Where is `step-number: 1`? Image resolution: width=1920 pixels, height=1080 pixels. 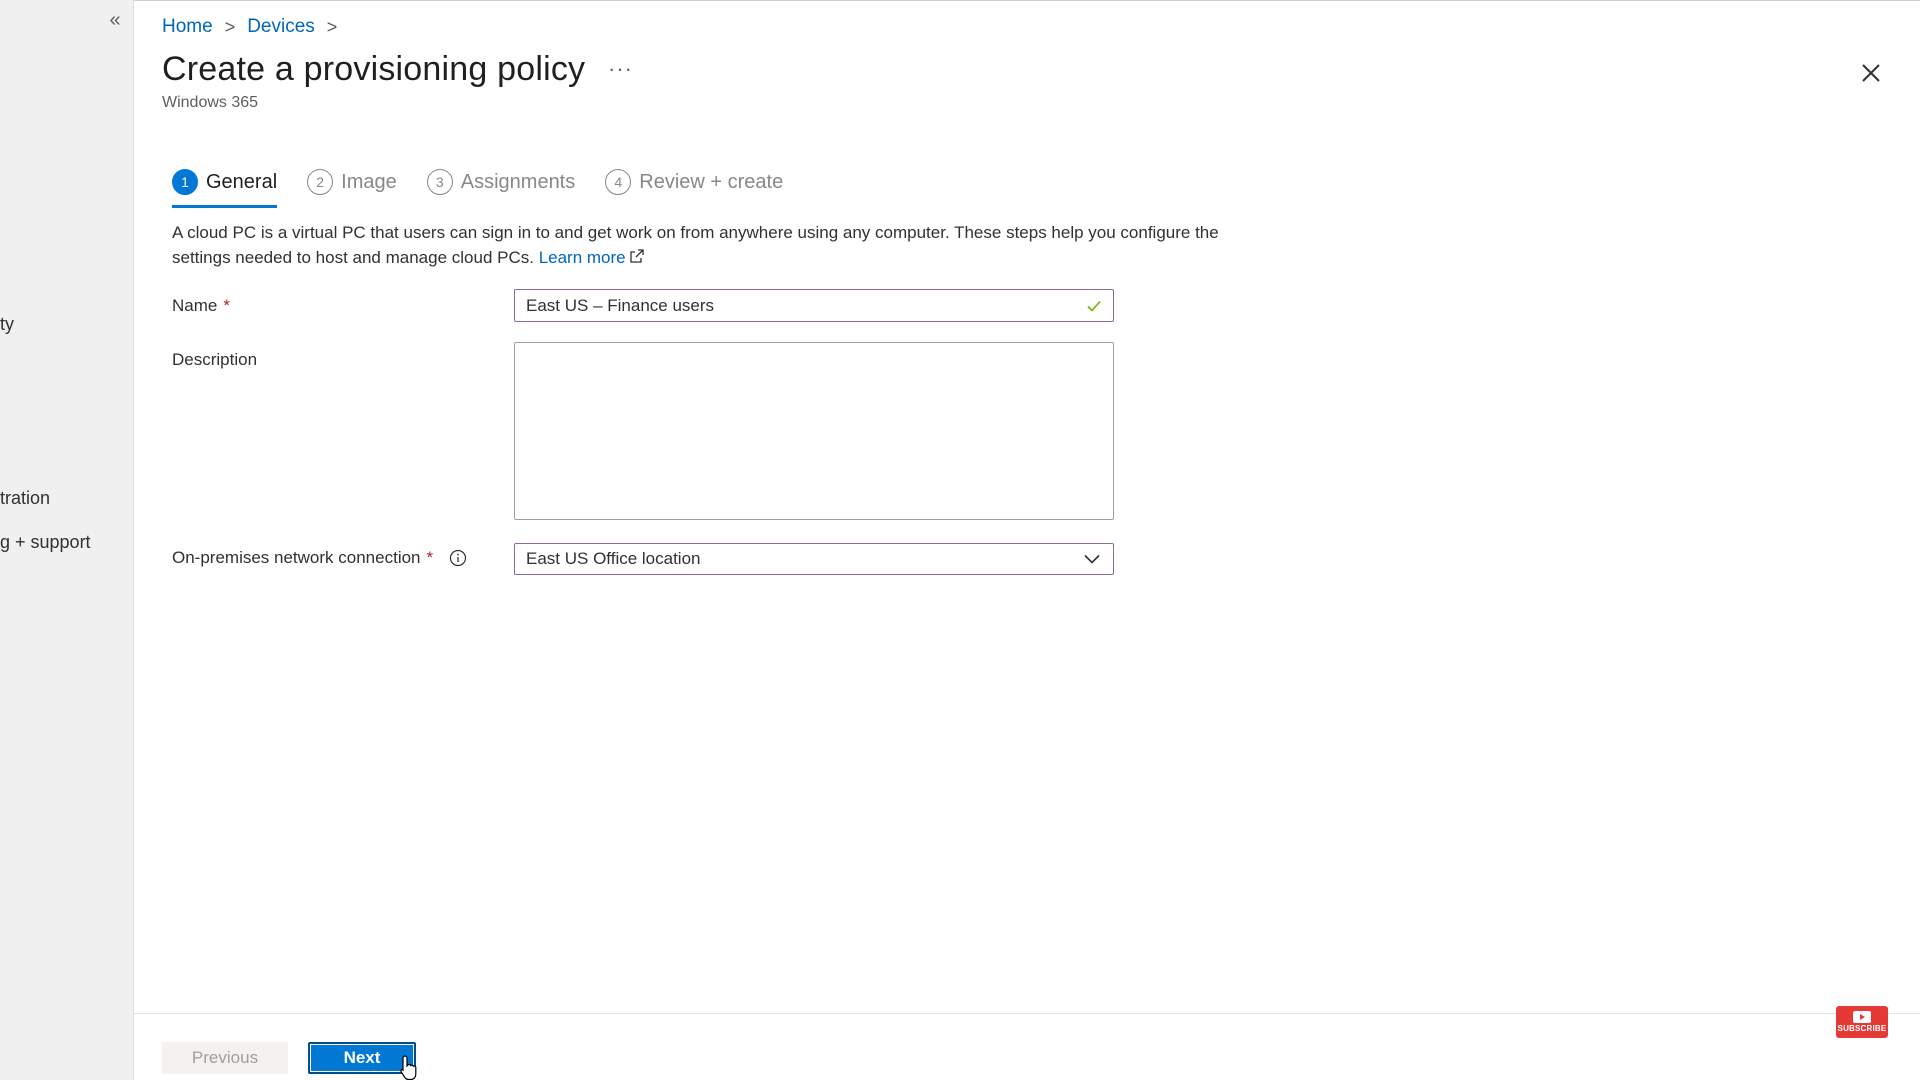
step-number: 1 is located at coordinates (185, 182).